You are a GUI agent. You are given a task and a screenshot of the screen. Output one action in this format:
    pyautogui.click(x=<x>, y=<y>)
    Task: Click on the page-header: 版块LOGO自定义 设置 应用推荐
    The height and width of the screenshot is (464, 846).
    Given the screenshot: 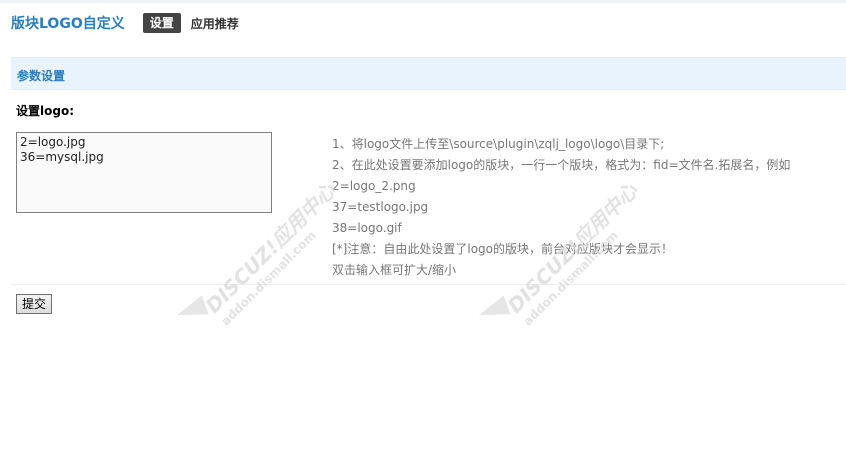 What is the action you would take?
    pyautogui.click(x=125, y=23)
    